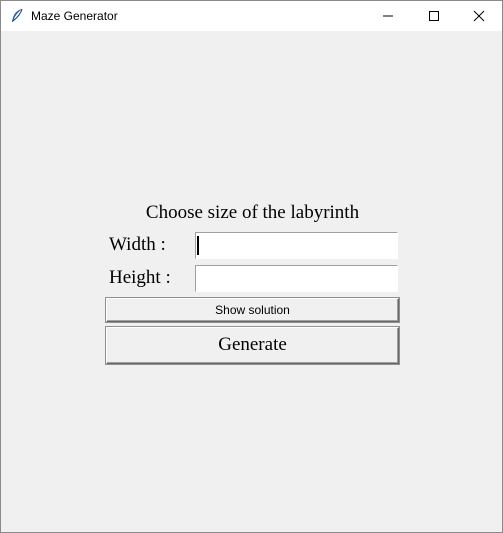 Image resolution: width=503 pixels, height=533 pixels. I want to click on show-solution-button: Show solution, so click(252, 310).